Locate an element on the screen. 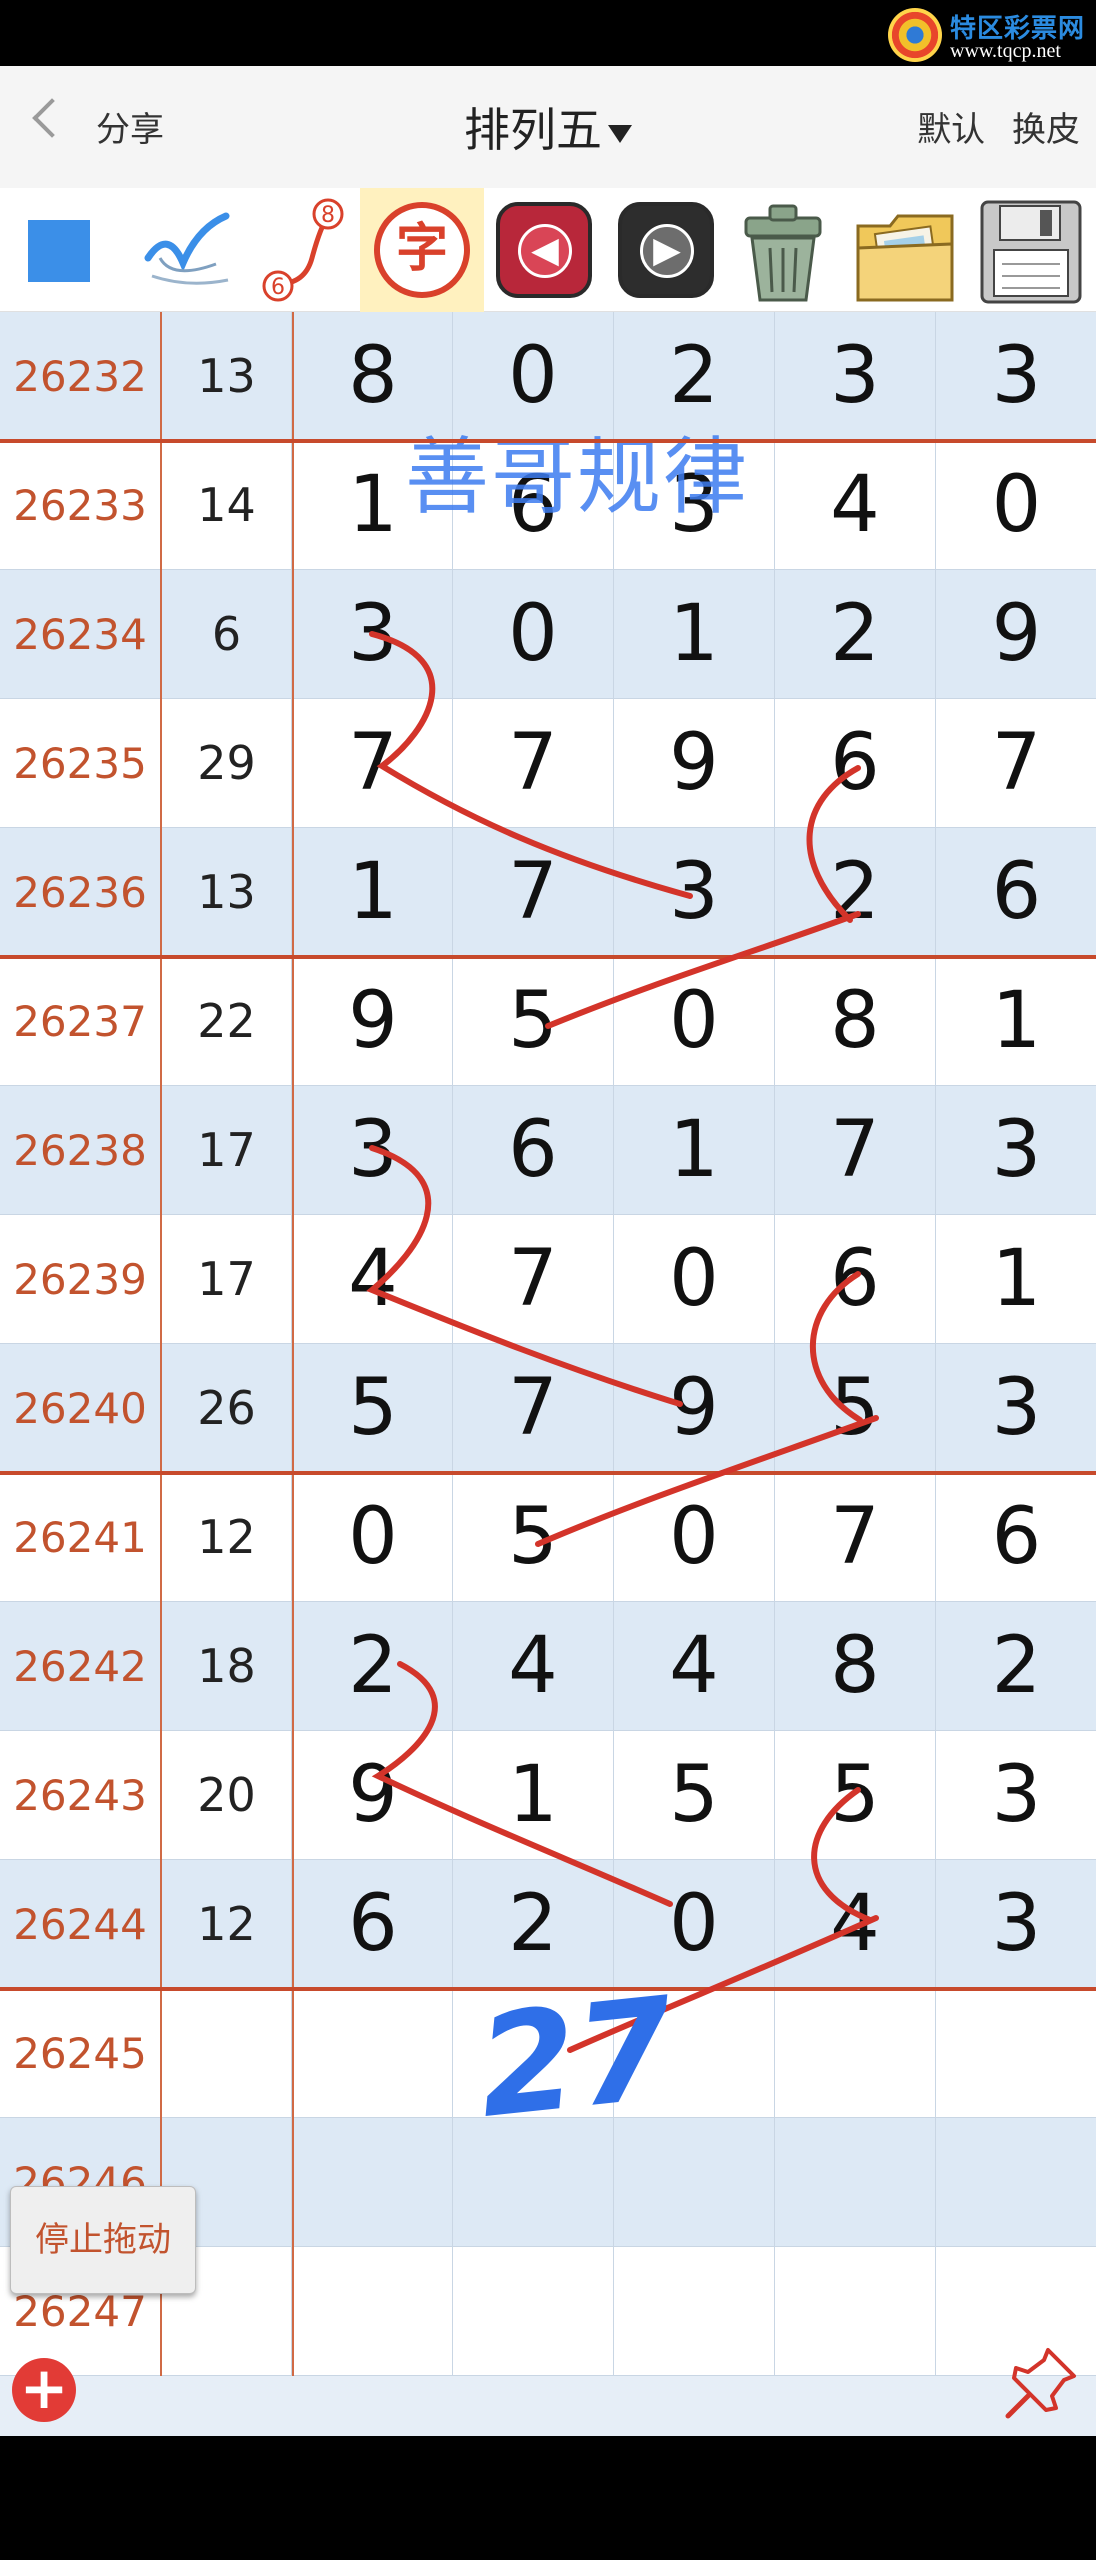  default-button: 默认 is located at coordinates (951, 130).